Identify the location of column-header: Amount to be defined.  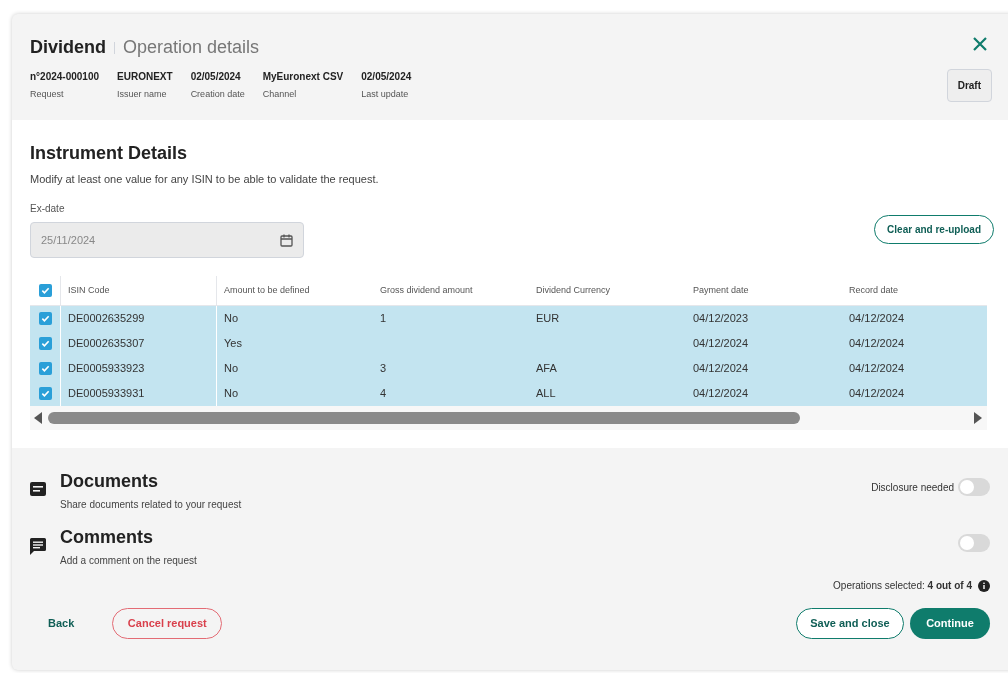
(267, 290).